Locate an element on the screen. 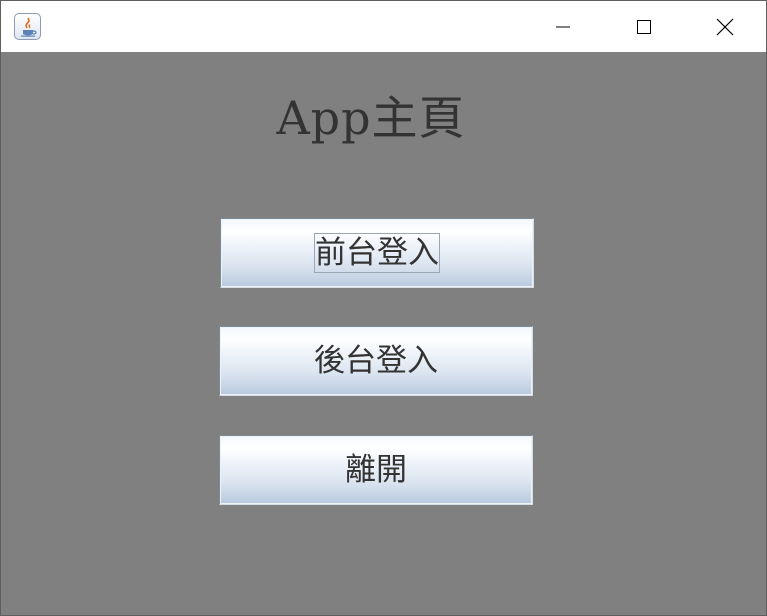 Image resolution: width=767 pixels, height=616 pixels. maximize-button is located at coordinates (644, 26).